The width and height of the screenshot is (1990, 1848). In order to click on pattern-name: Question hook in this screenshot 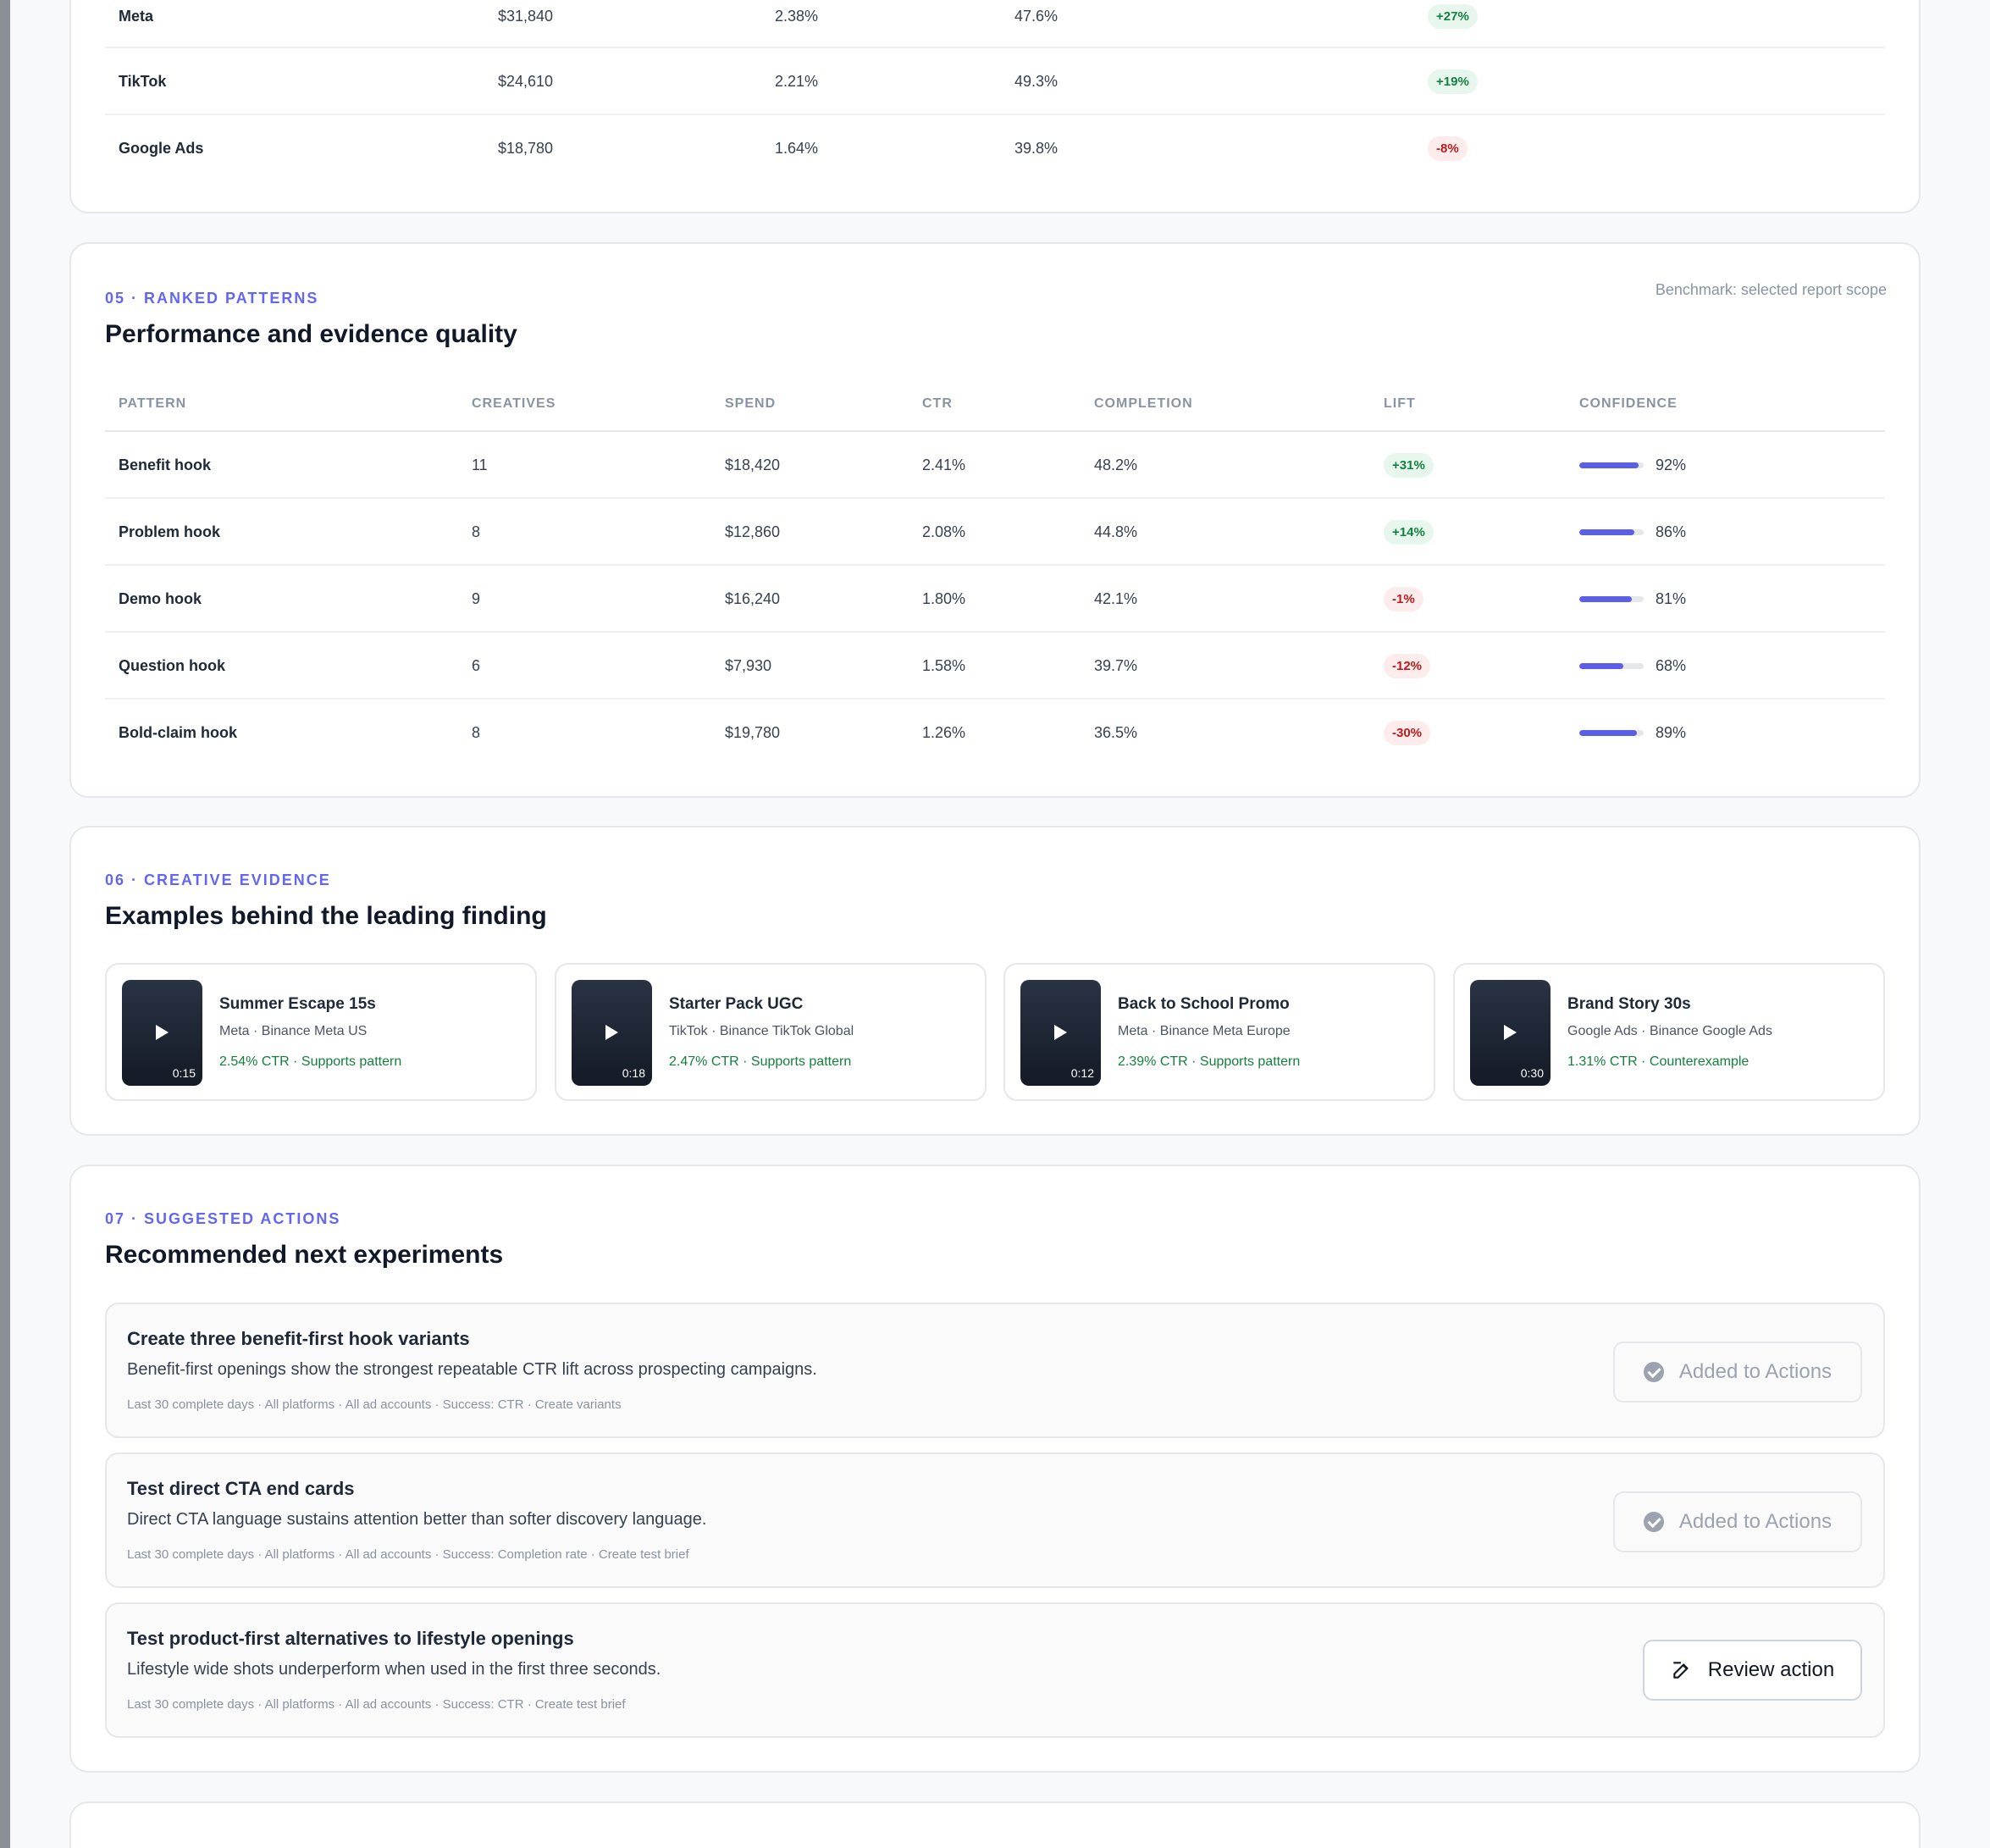, I will do `click(172, 665)`.